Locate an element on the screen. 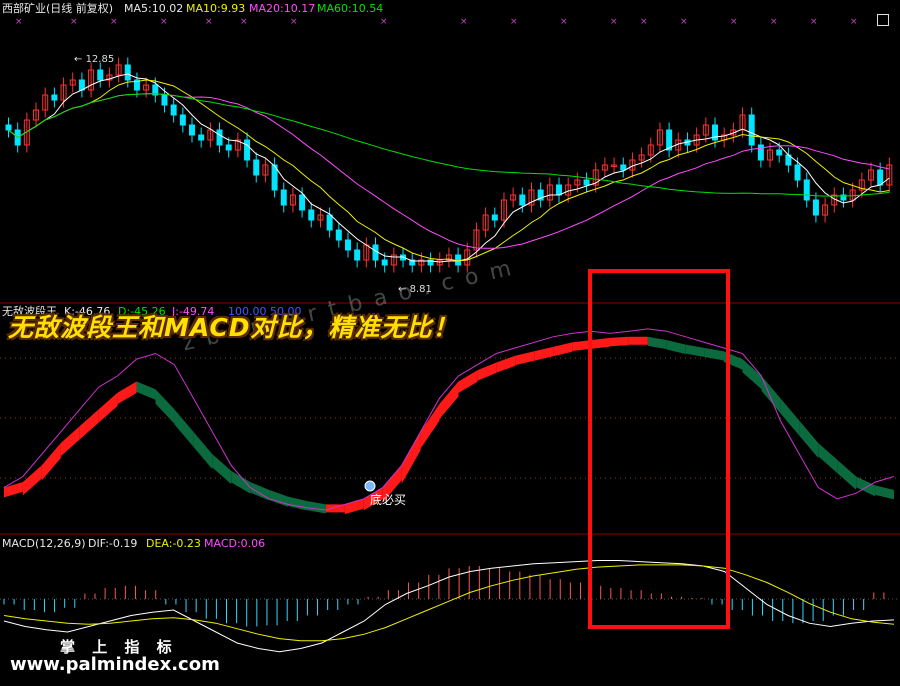 The image size is (900, 686). ma10-value: MA10:9.93 is located at coordinates (216, 8).